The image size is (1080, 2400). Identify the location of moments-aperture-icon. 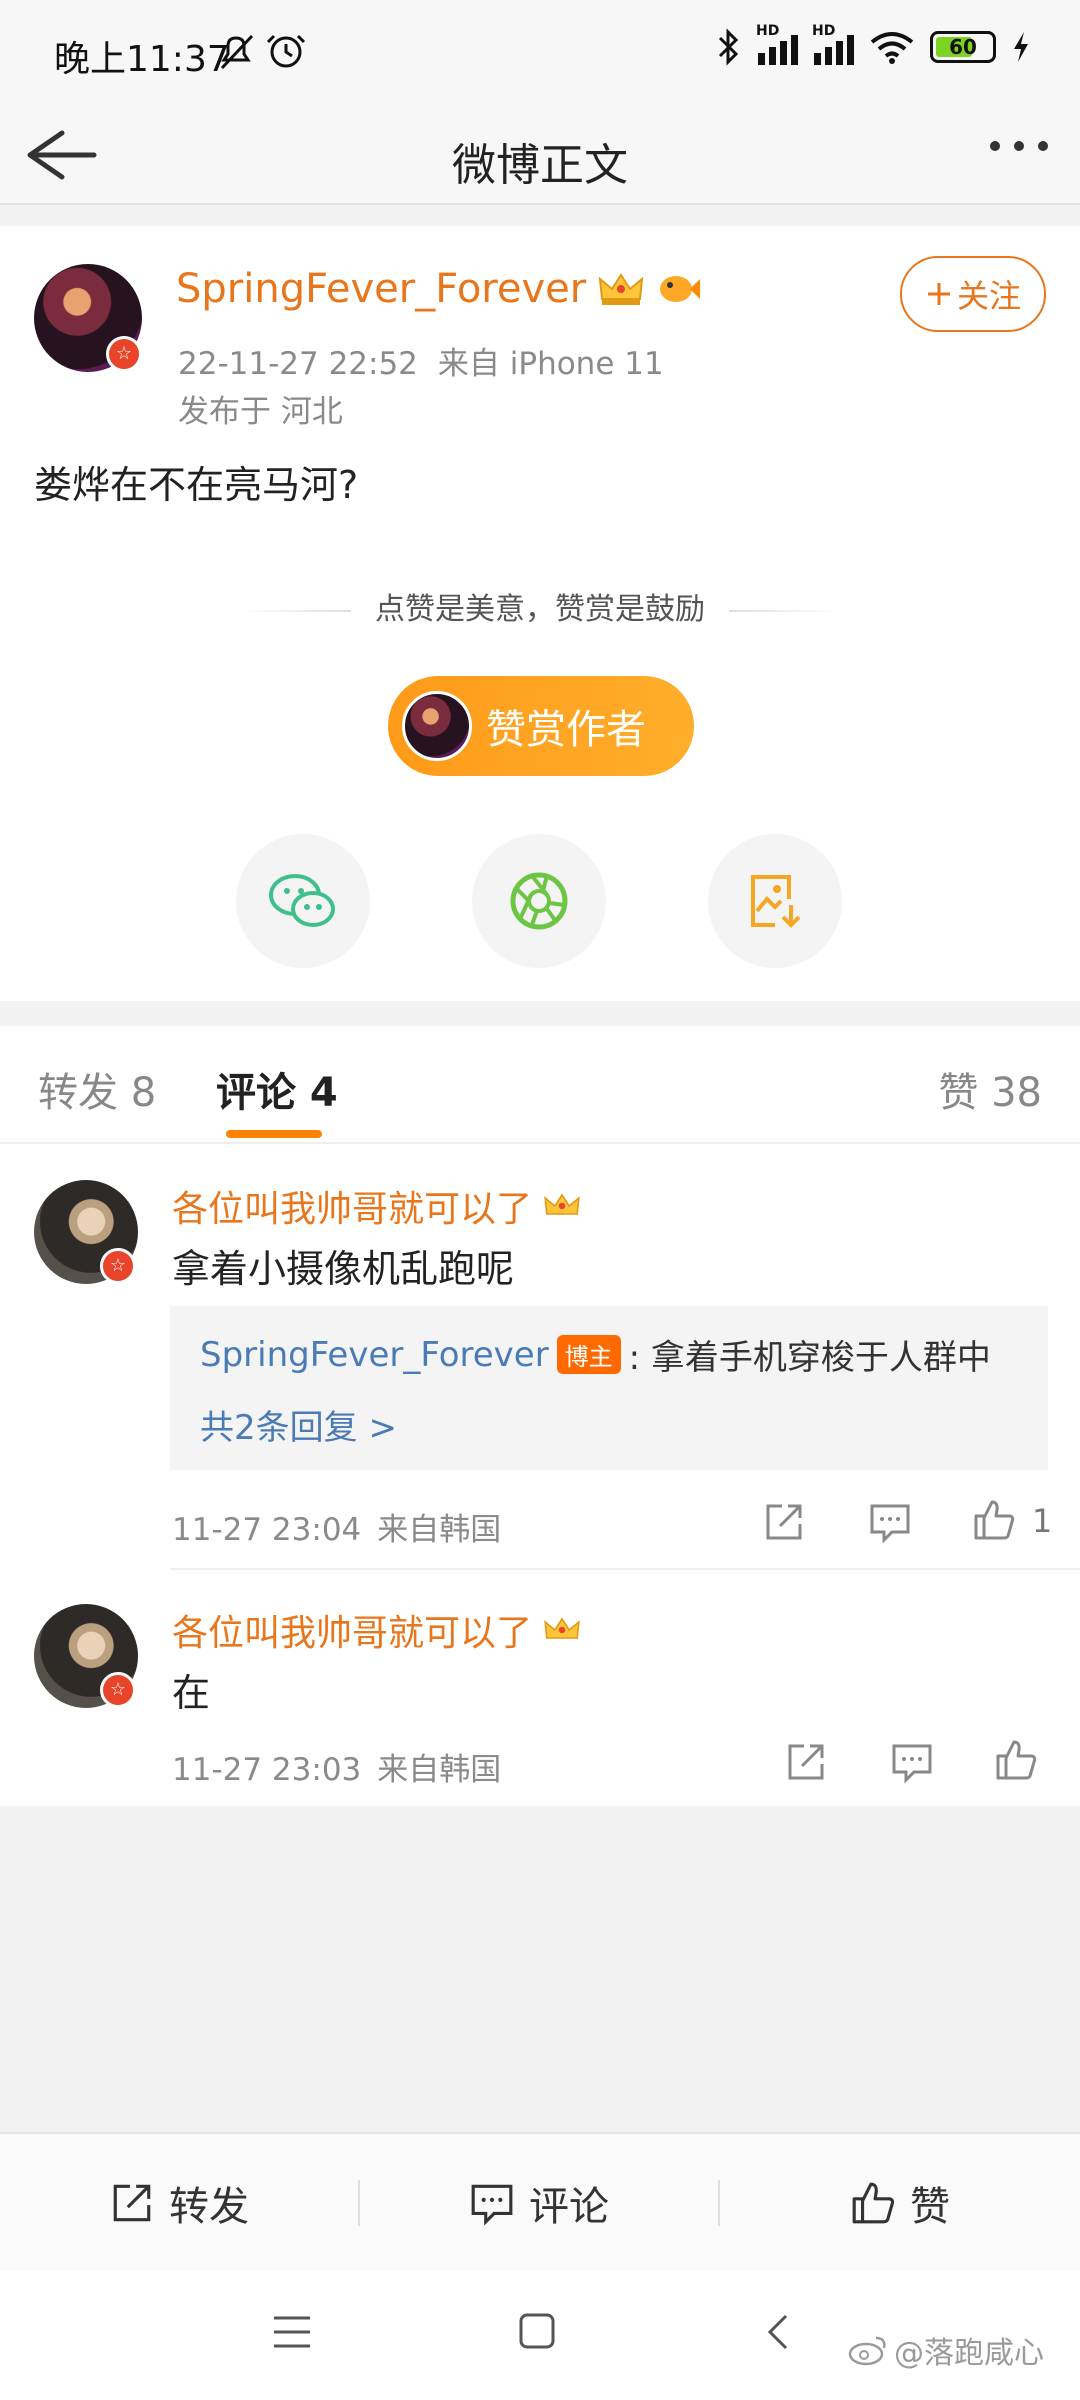
(539, 901).